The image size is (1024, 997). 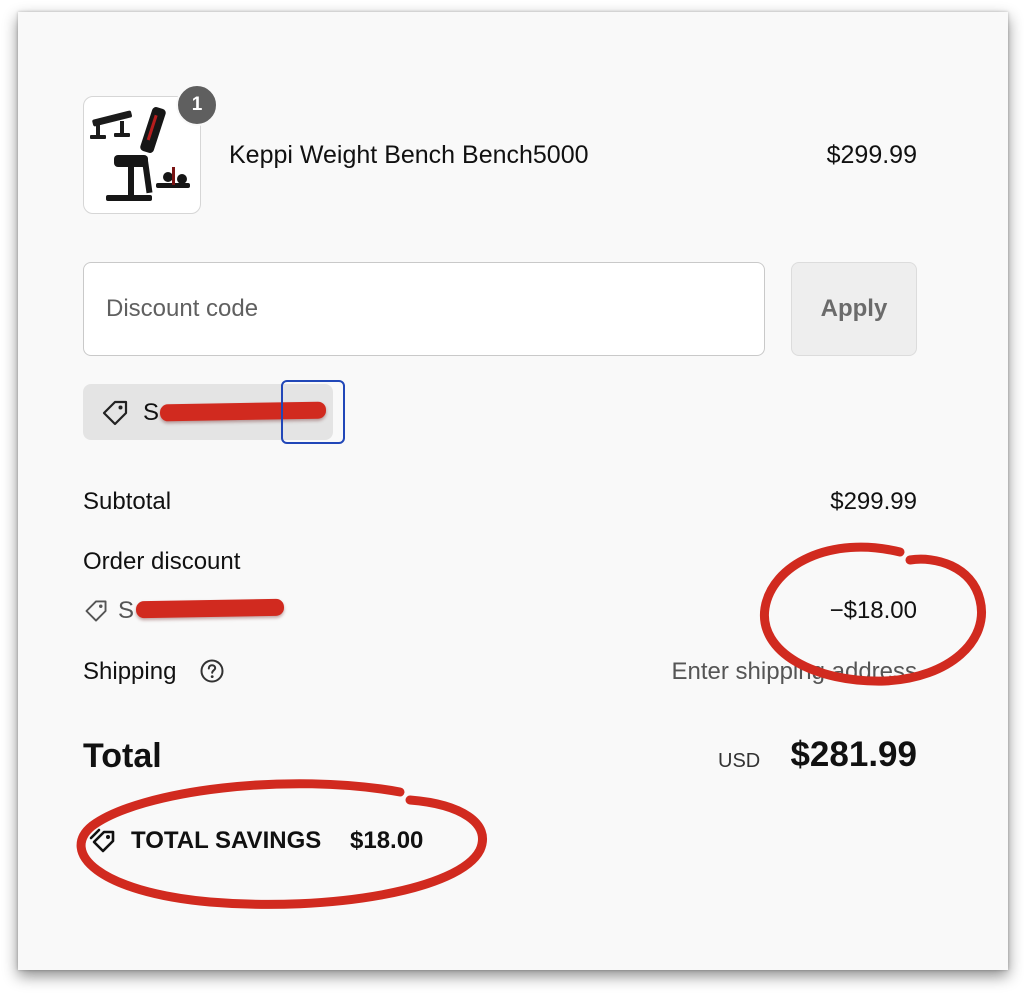 What do you see at coordinates (424, 309) in the screenshot?
I see `discount-code-input` at bounding box center [424, 309].